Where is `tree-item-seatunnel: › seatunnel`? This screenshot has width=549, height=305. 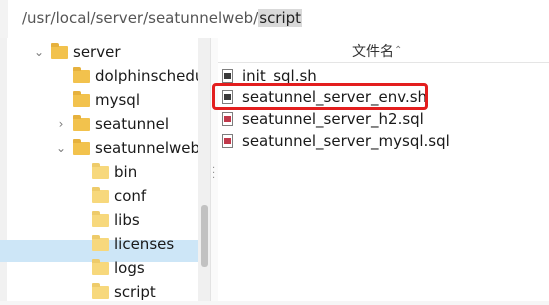 tree-item-seatunnel: › seatunnel is located at coordinates (99, 124).